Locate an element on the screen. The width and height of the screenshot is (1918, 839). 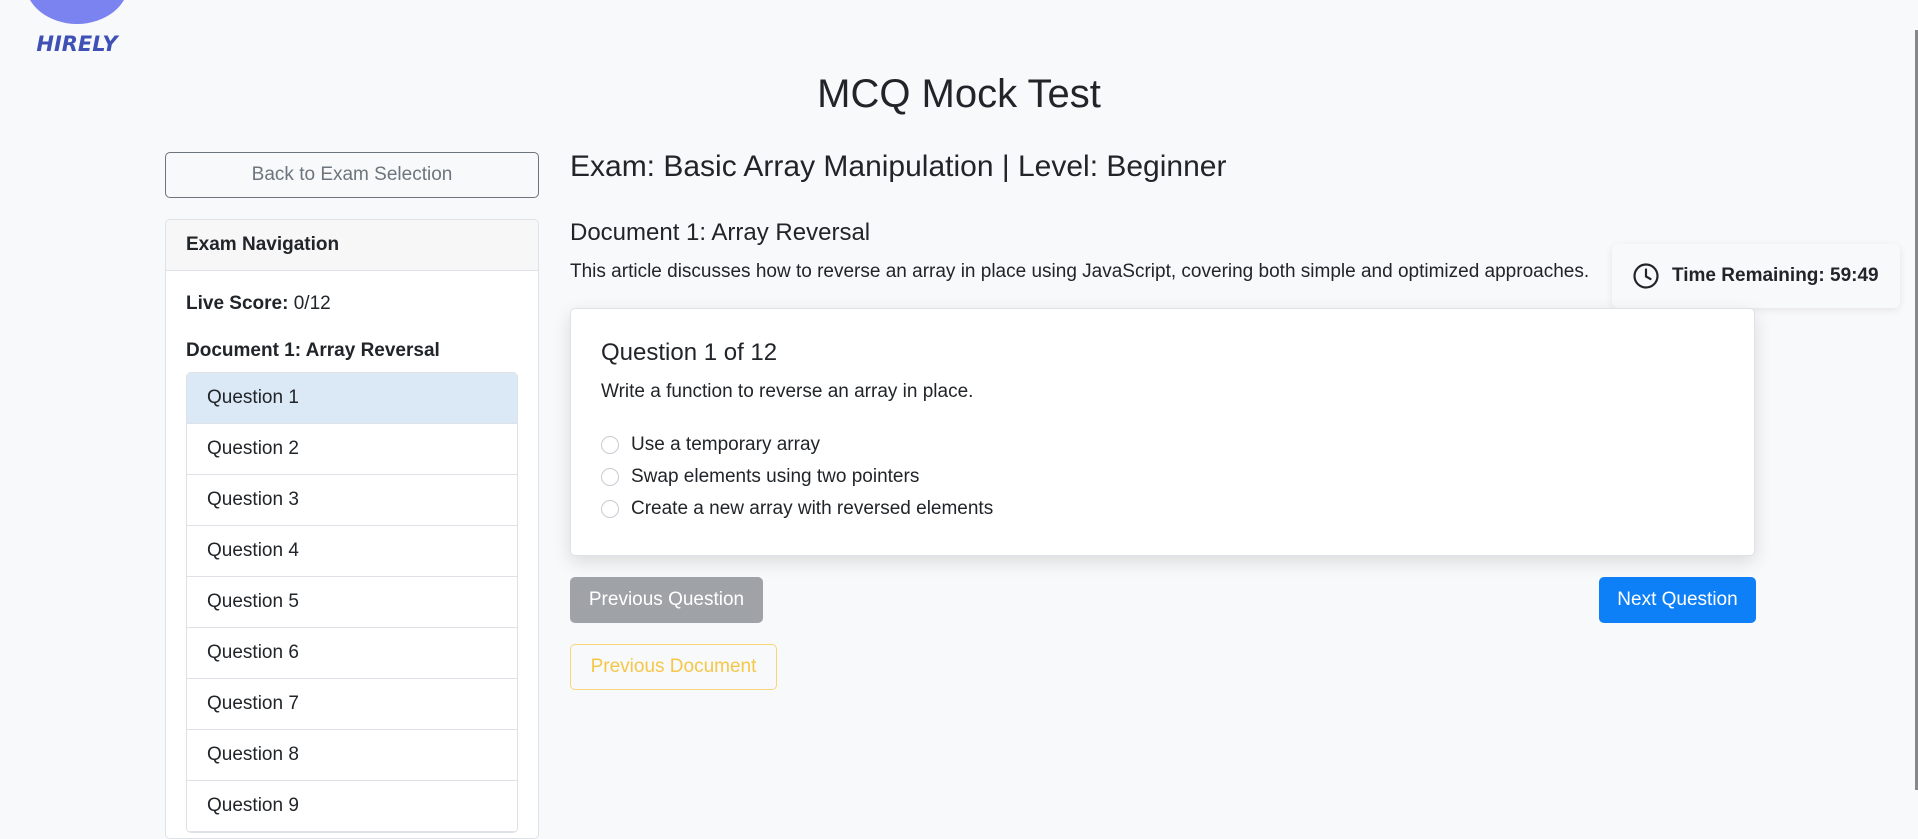
previous-question-button: Previous Question is located at coordinates (666, 600).